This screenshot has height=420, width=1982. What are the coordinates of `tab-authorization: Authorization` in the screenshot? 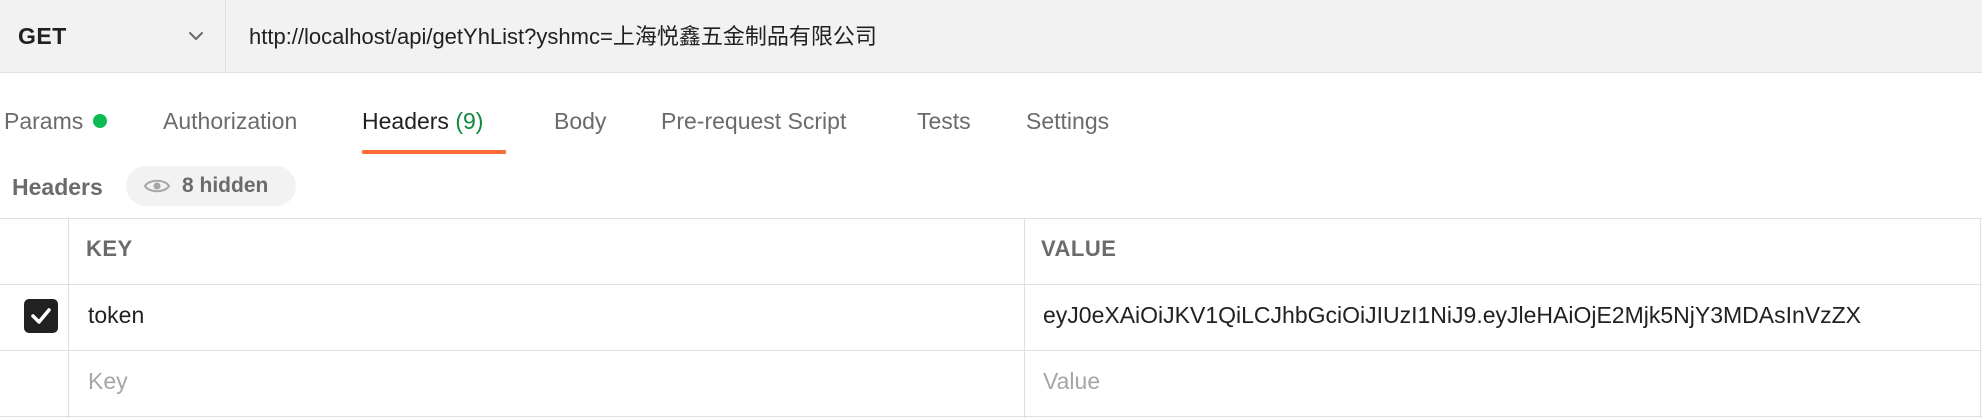 It's located at (230, 121).